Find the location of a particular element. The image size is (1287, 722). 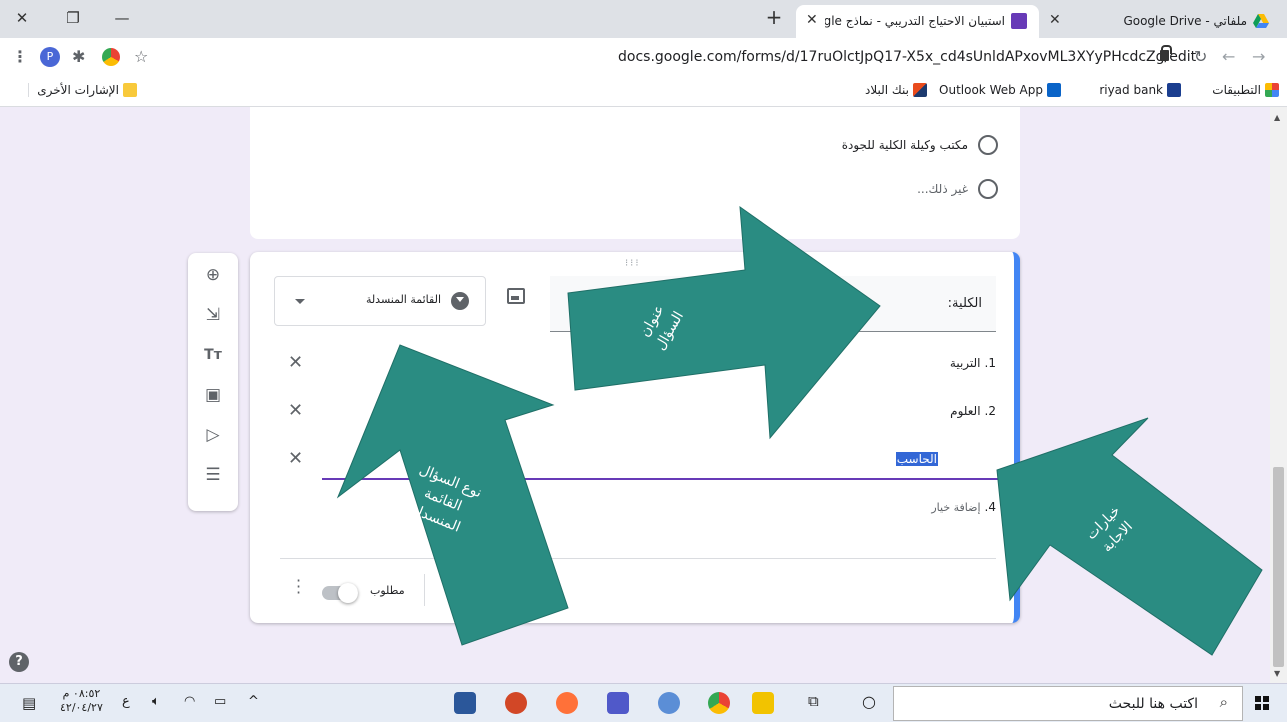

option-item: 1.التربية is located at coordinates (973, 363).